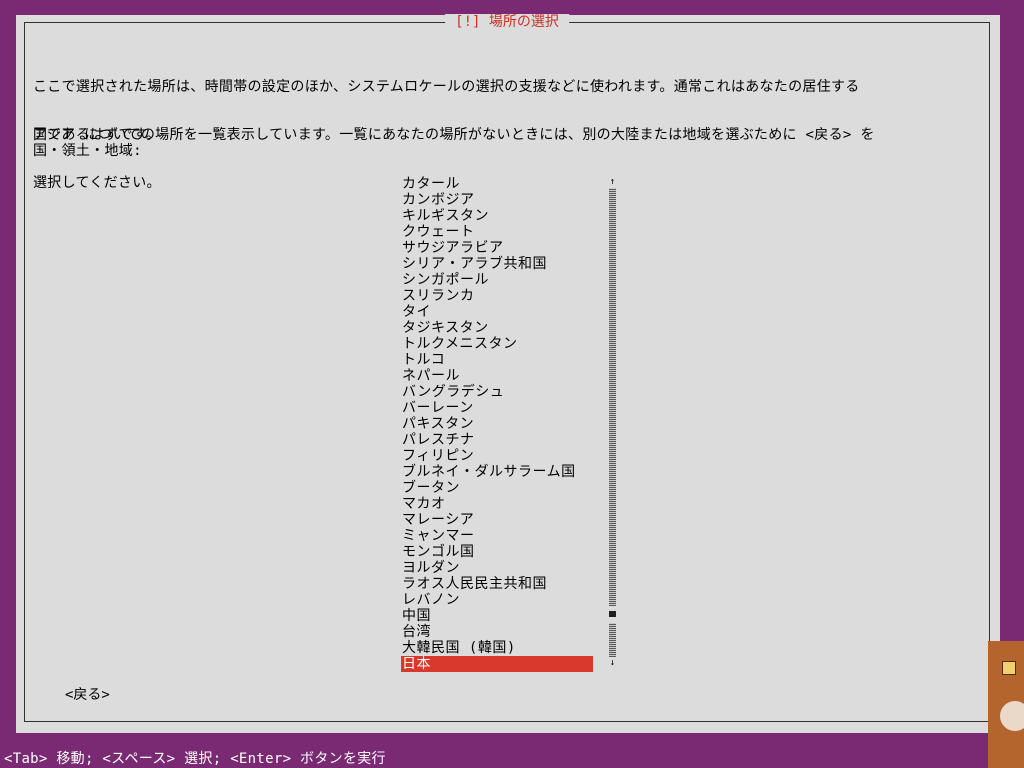  Describe the element at coordinates (497, 648) in the screenshot. I see `list-item: 大韓民国 (韓国)` at that location.